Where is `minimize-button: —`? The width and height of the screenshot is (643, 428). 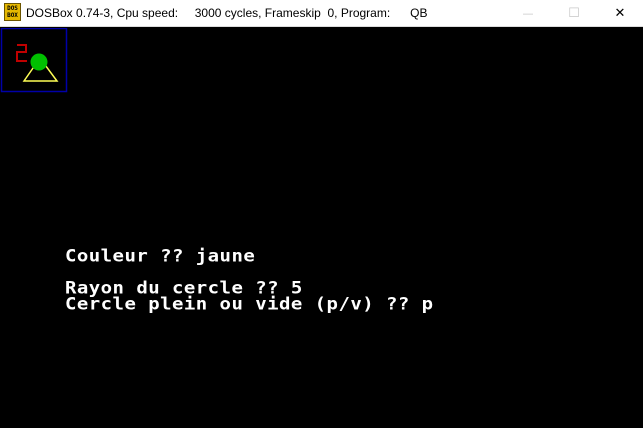
minimize-button: — is located at coordinates (528, 13).